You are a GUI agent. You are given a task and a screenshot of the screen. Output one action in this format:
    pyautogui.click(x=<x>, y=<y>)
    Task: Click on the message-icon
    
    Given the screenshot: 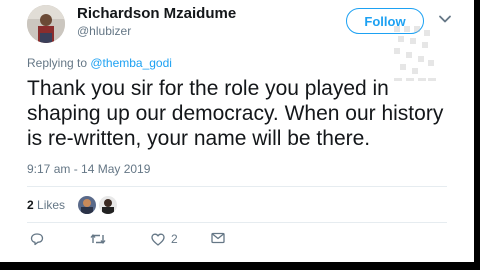 What is the action you would take?
    pyautogui.click(x=218, y=238)
    